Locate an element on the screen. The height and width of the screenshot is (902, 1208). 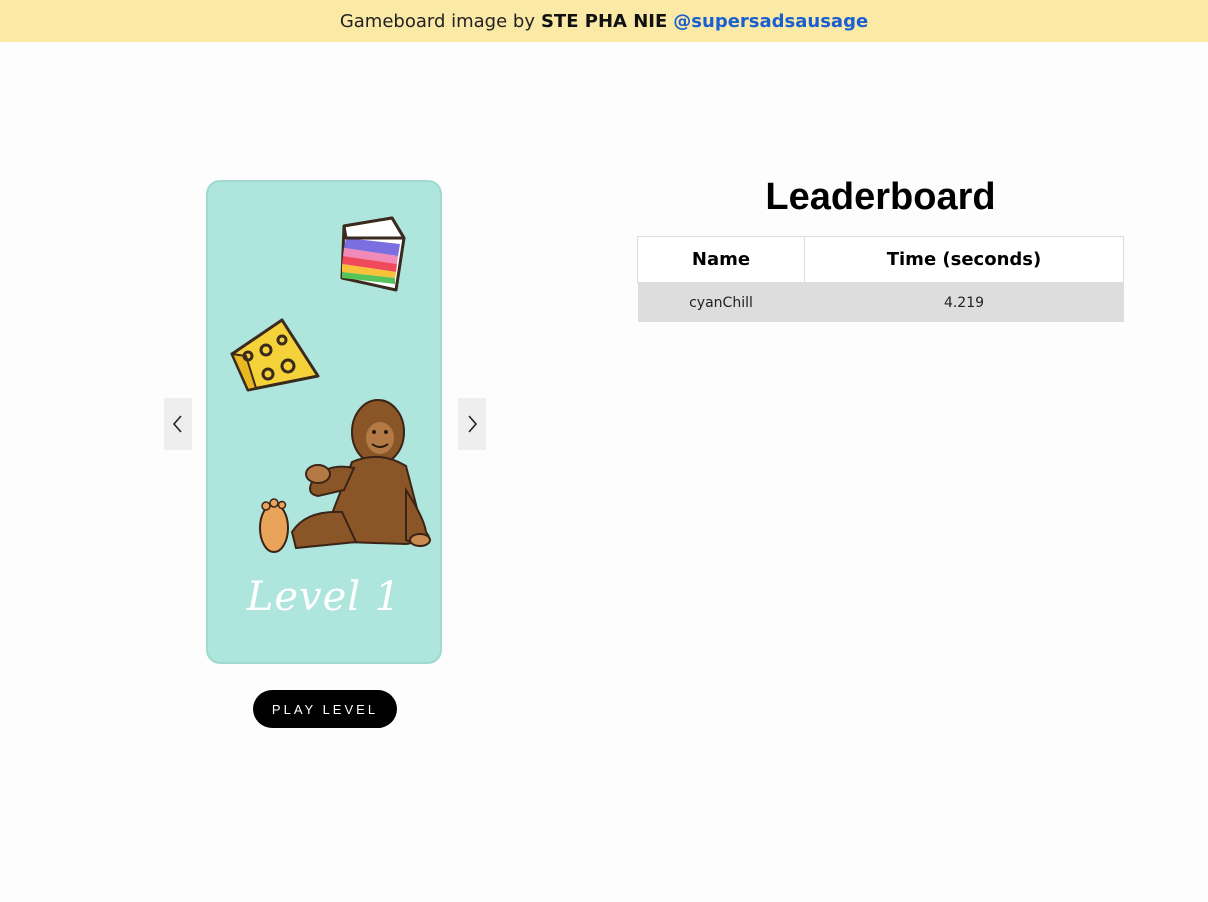
leaderboard-header-row: Name Time (seconds) is located at coordinates (880, 259).